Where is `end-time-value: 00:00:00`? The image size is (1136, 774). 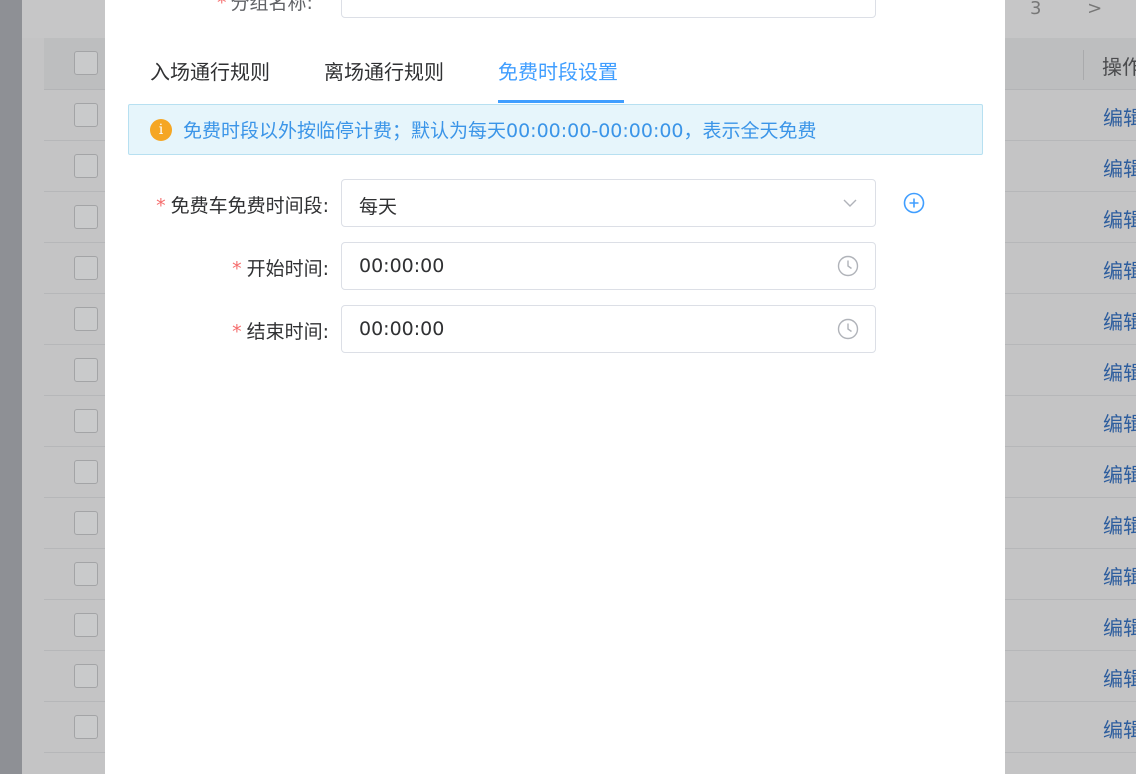 end-time-value: 00:00:00 is located at coordinates (402, 329).